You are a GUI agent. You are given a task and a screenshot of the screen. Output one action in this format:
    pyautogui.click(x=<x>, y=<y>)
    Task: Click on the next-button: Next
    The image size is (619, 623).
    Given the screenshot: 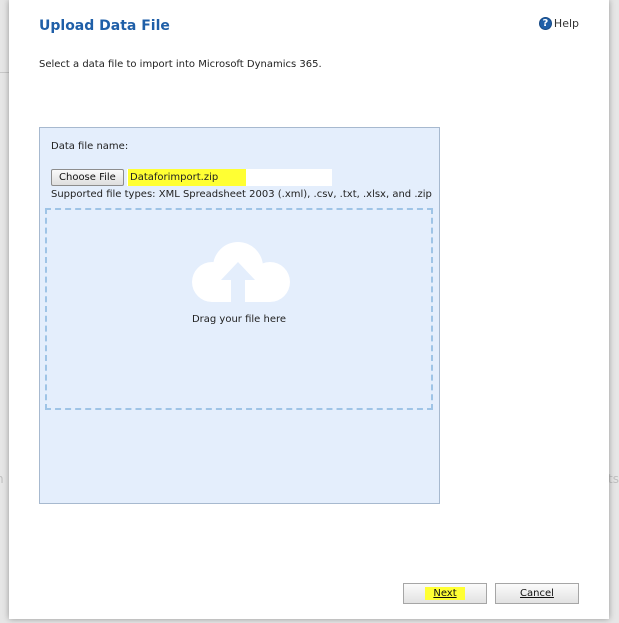 What is the action you would take?
    pyautogui.click(x=445, y=593)
    